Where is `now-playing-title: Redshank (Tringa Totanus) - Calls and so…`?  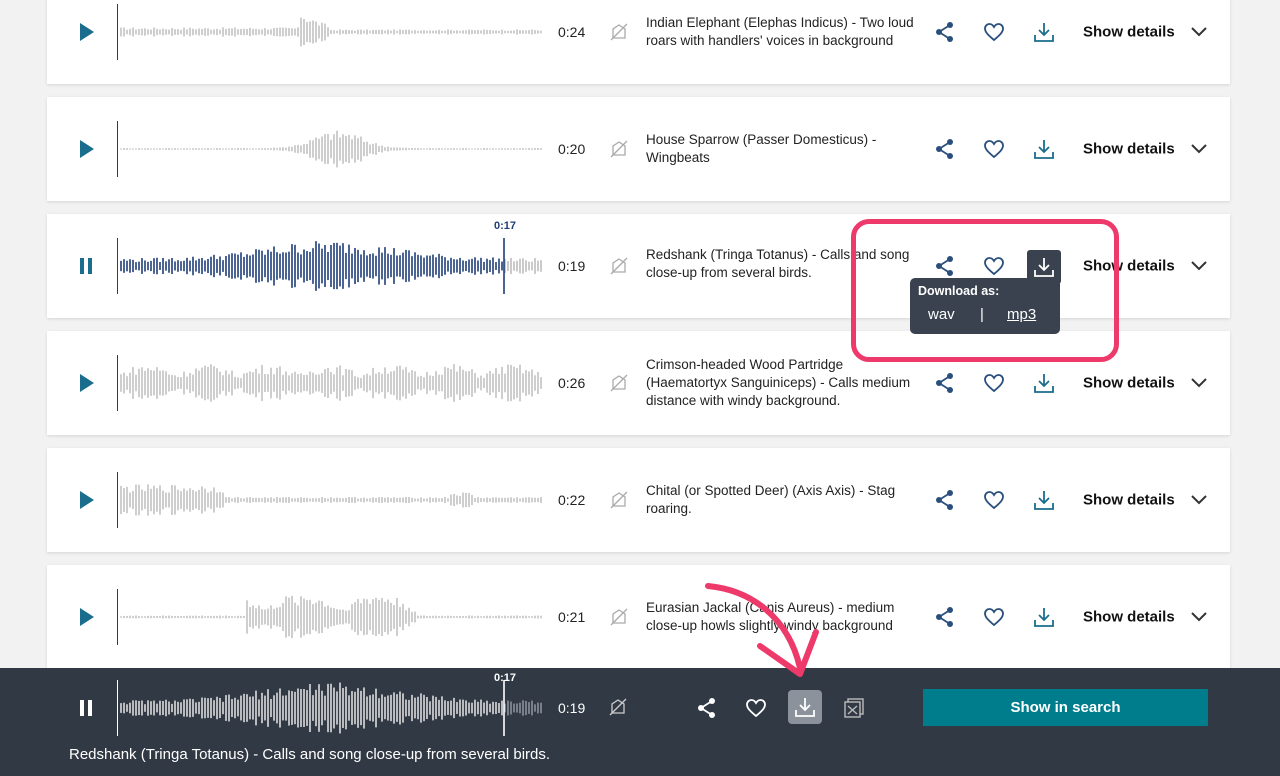 now-playing-title: Redshank (Tringa Totanus) - Calls and so… is located at coordinates (310, 754).